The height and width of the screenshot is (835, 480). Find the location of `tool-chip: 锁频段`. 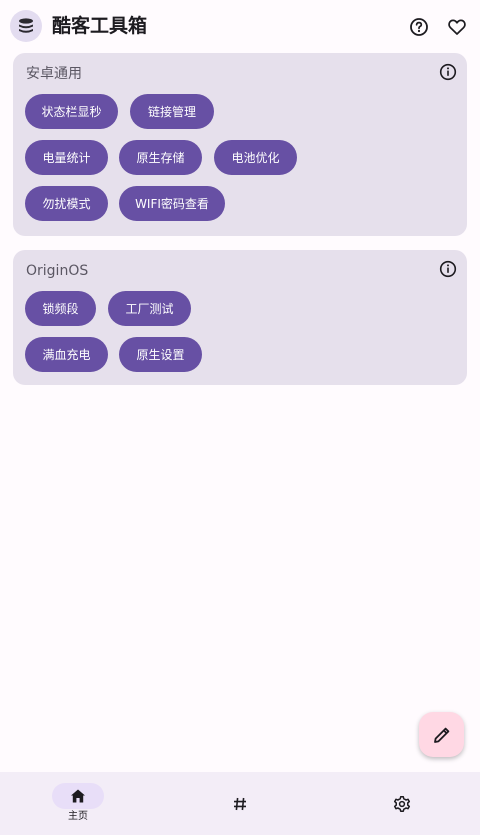

tool-chip: 锁频段 is located at coordinates (60, 308).